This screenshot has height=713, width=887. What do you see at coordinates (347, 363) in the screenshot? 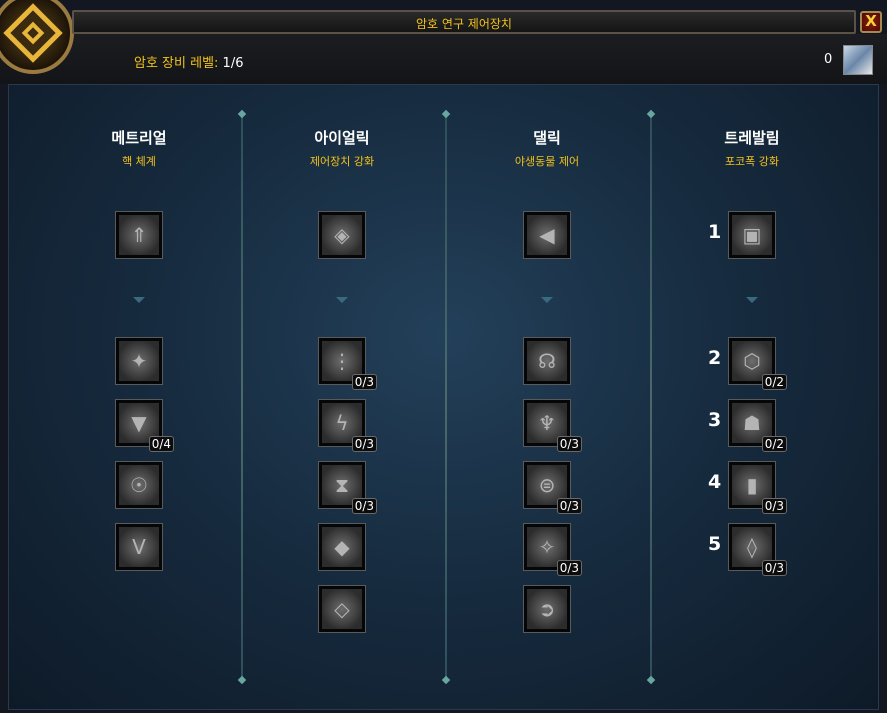
I see `talent-node: ⋮ 0/3` at bounding box center [347, 363].